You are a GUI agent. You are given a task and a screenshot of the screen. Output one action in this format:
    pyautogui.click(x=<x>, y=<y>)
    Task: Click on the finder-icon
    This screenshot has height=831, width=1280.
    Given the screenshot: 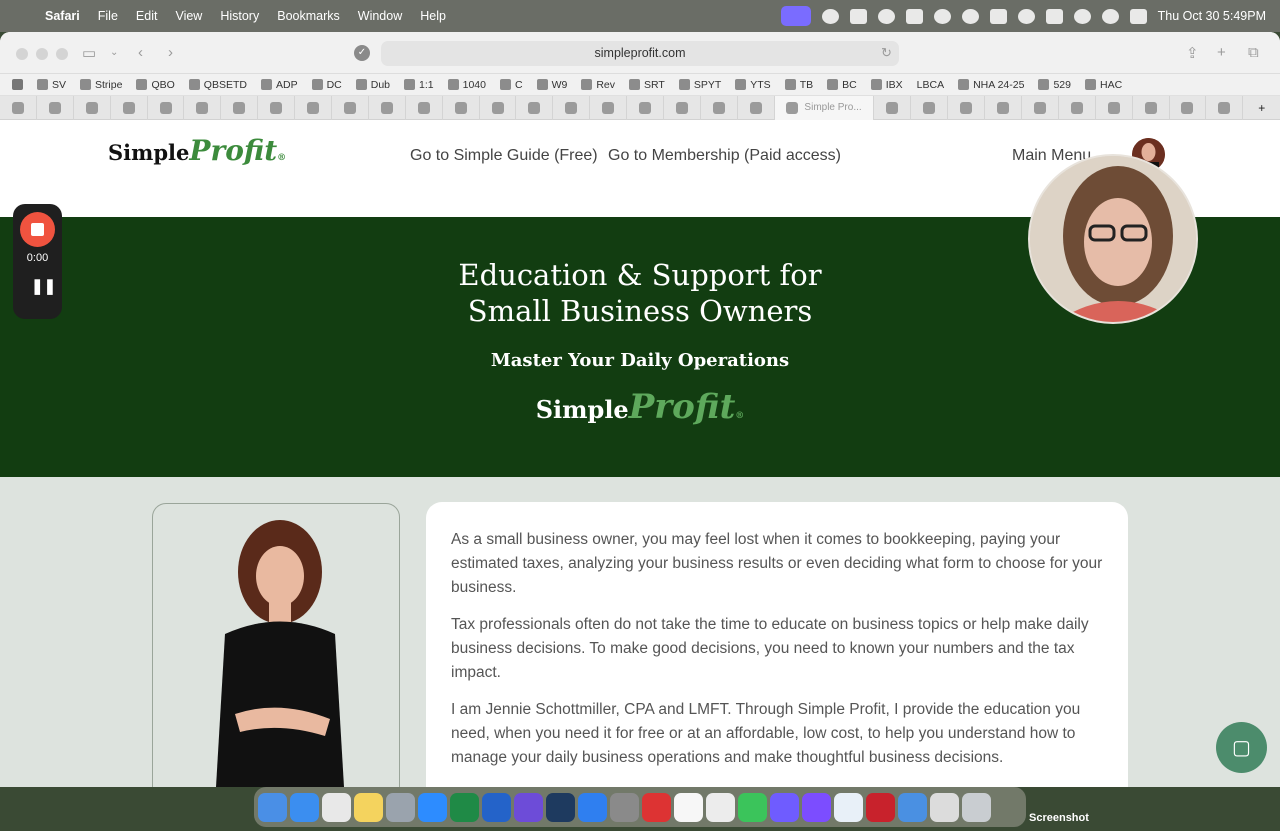 What is the action you would take?
    pyautogui.click(x=272, y=807)
    